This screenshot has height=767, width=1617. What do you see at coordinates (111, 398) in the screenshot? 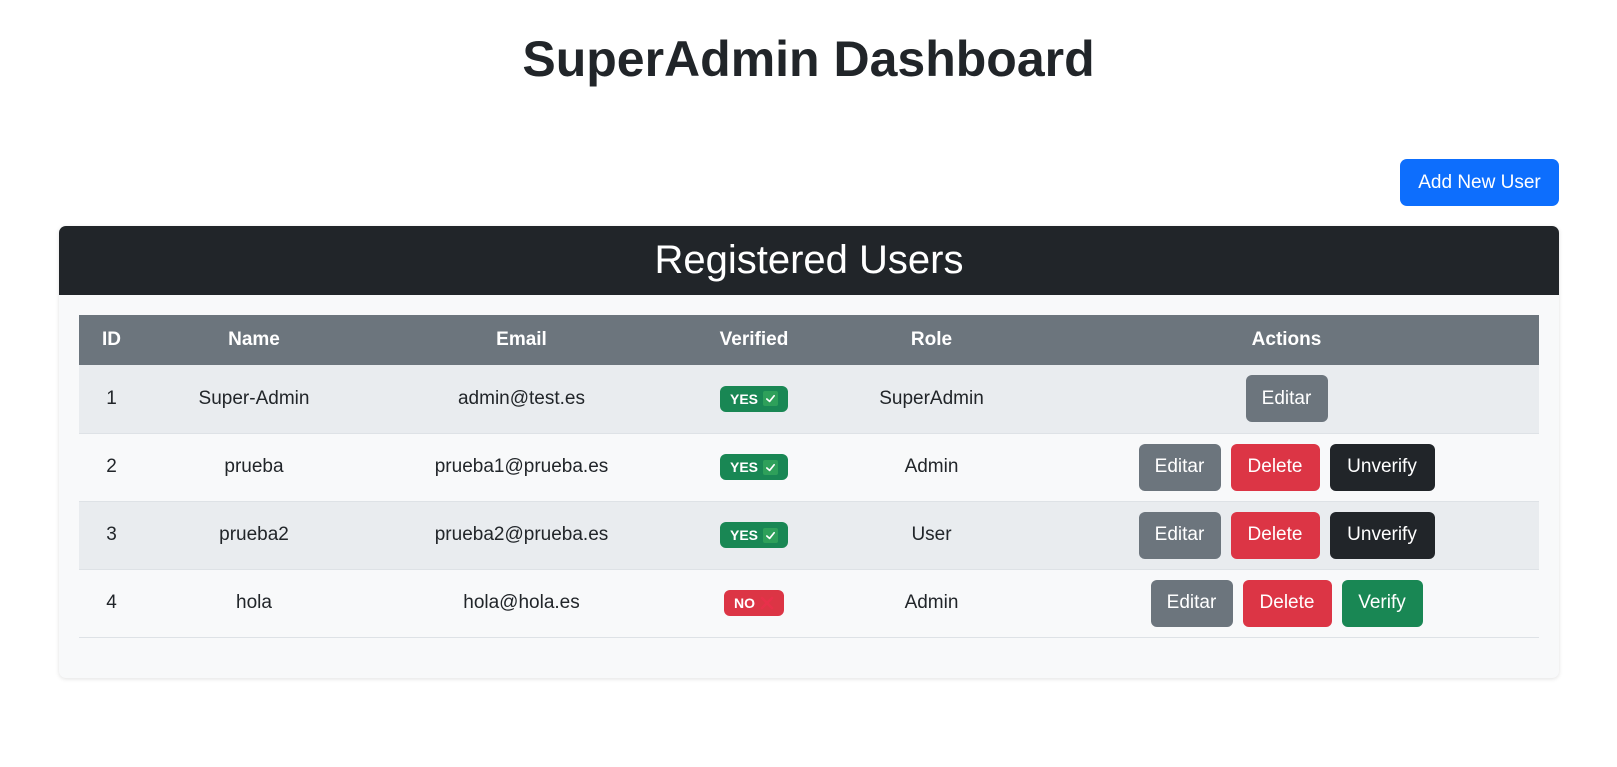
I see `cell-id: 1` at bounding box center [111, 398].